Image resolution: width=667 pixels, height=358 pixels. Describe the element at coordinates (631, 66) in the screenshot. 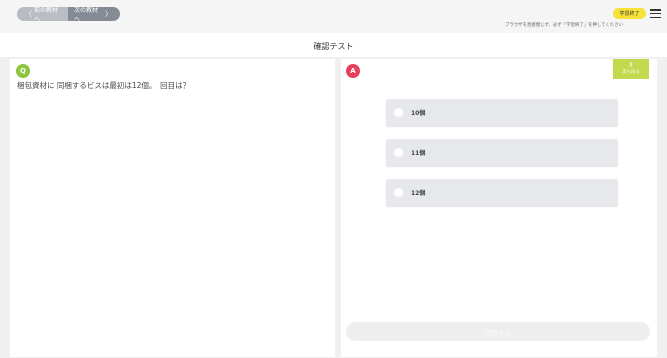

I see `question-mark-icon: ?` at that location.